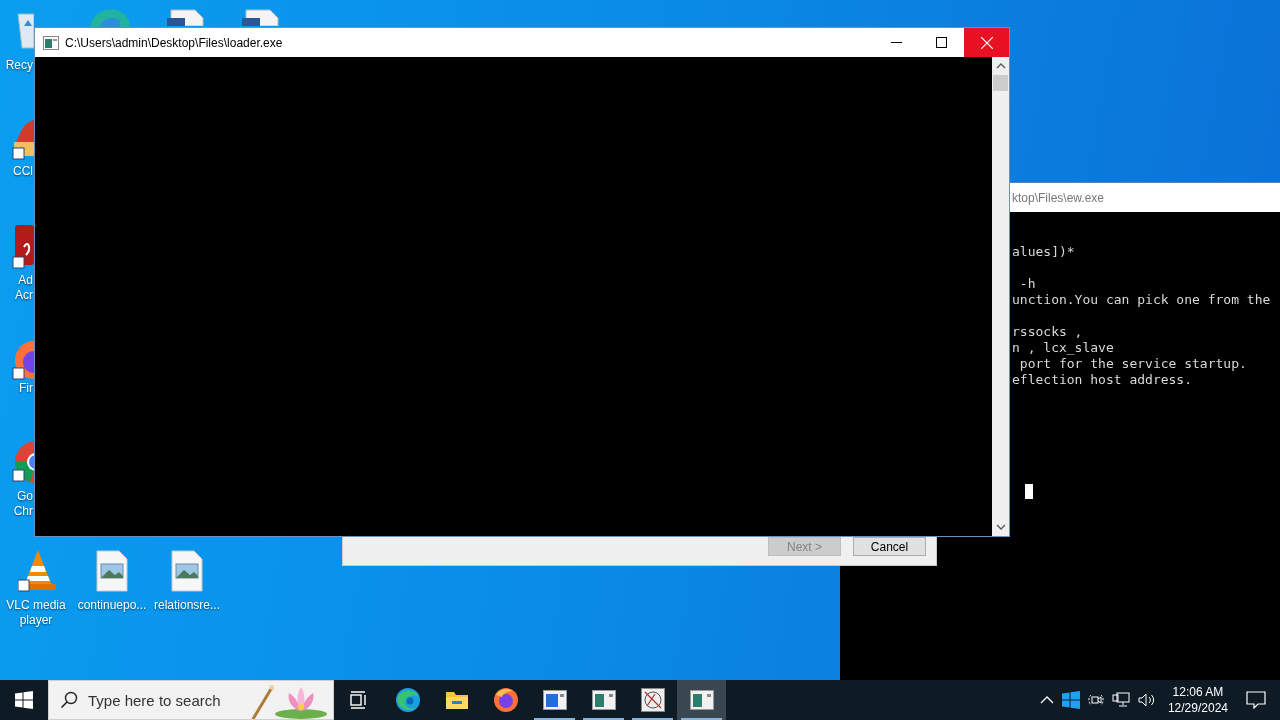  What do you see at coordinates (986, 42) in the screenshot?
I see `close-icon` at bounding box center [986, 42].